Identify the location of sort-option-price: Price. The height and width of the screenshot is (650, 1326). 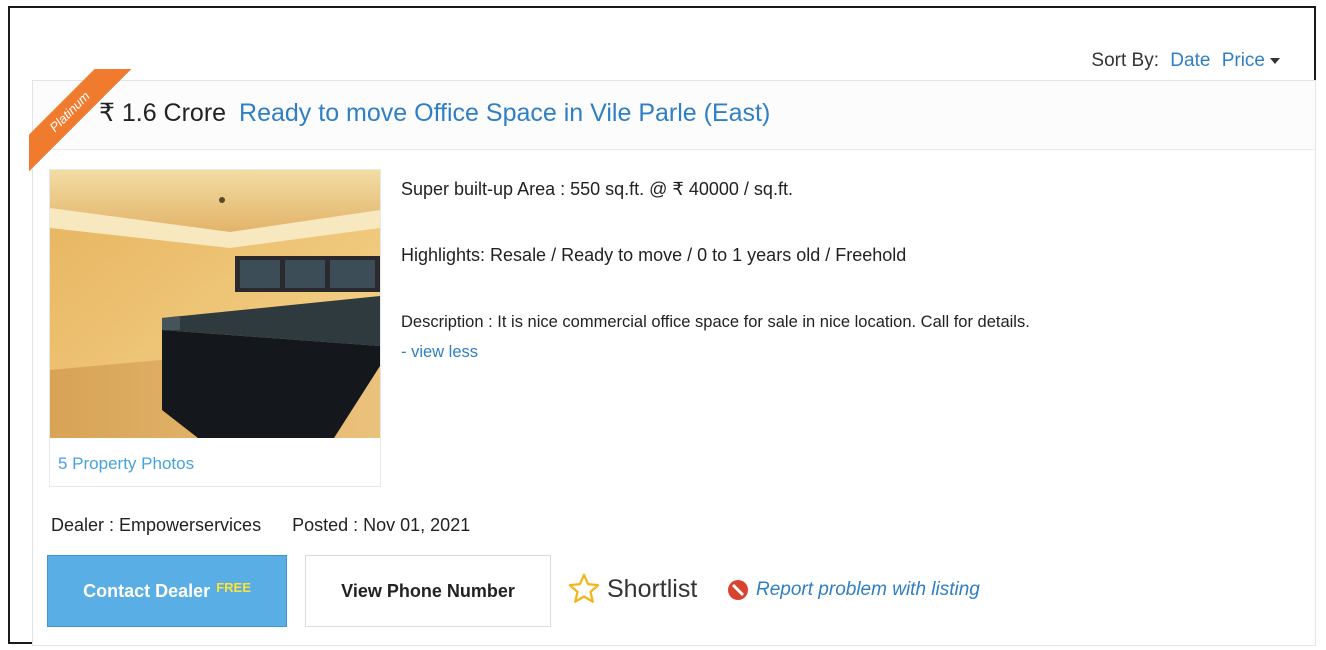
(1251, 60).